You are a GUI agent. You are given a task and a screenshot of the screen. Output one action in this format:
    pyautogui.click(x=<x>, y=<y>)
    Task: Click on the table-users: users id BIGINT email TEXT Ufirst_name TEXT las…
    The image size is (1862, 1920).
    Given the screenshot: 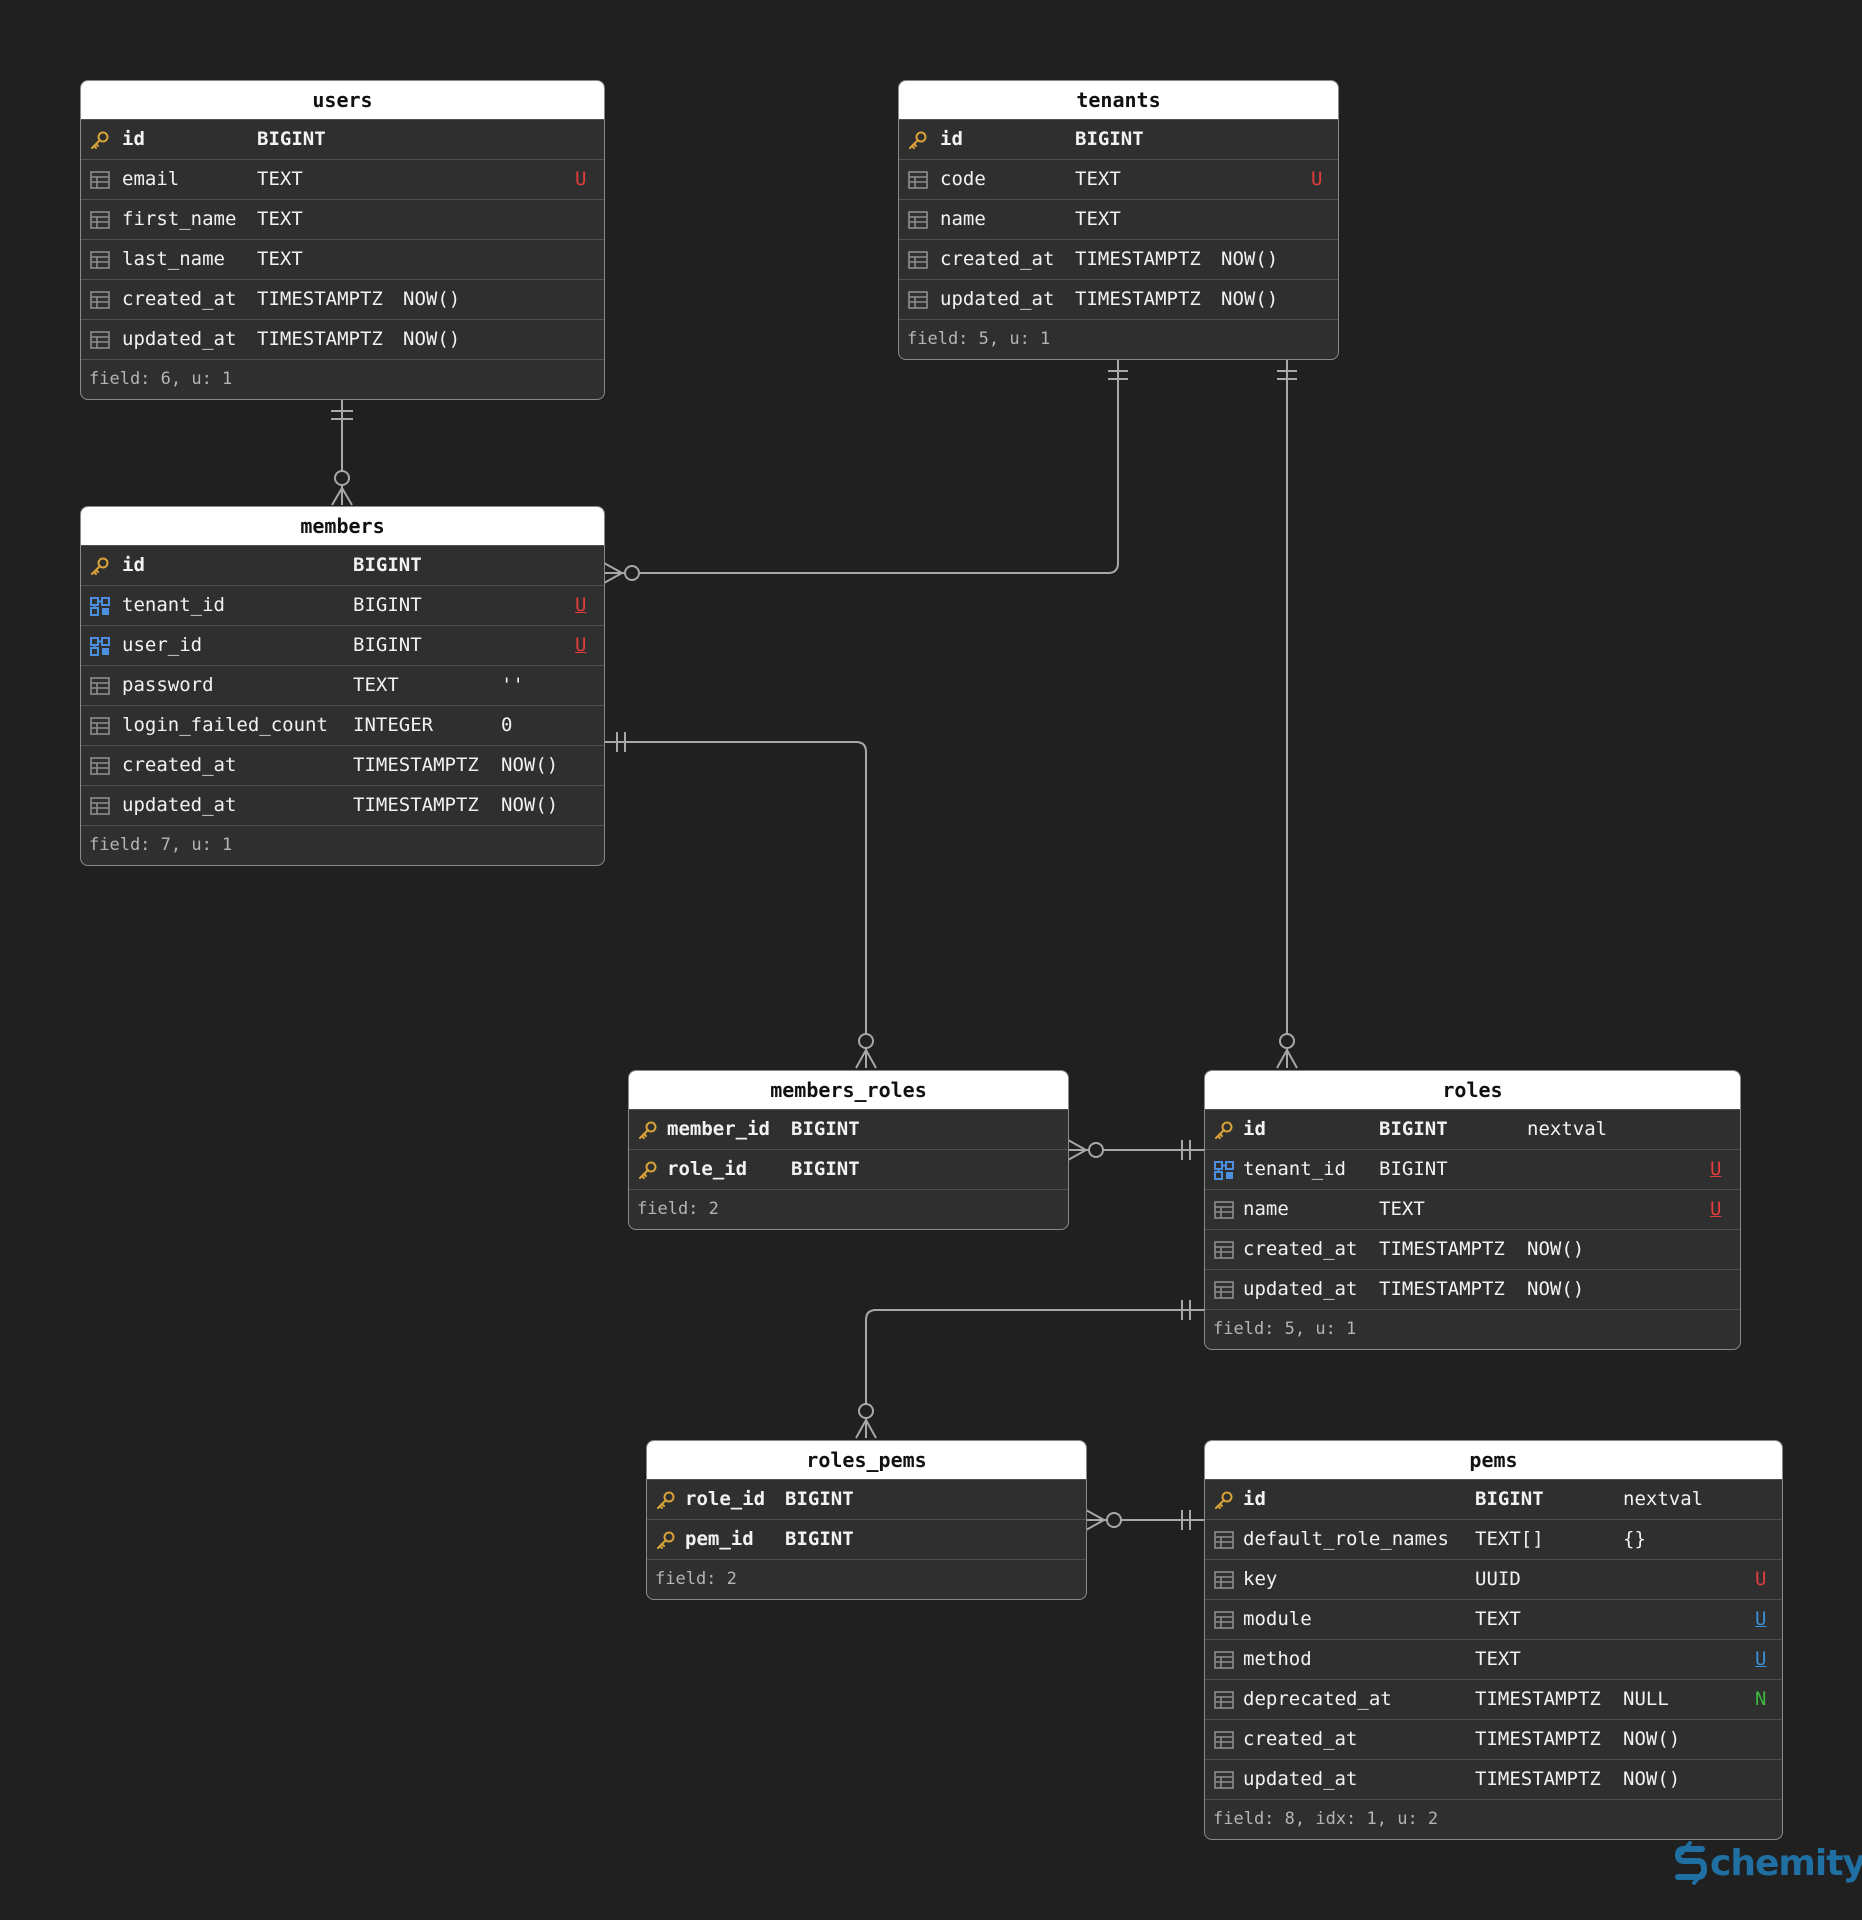 What is the action you would take?
    pyautogui.click(x=342, y=240)
    